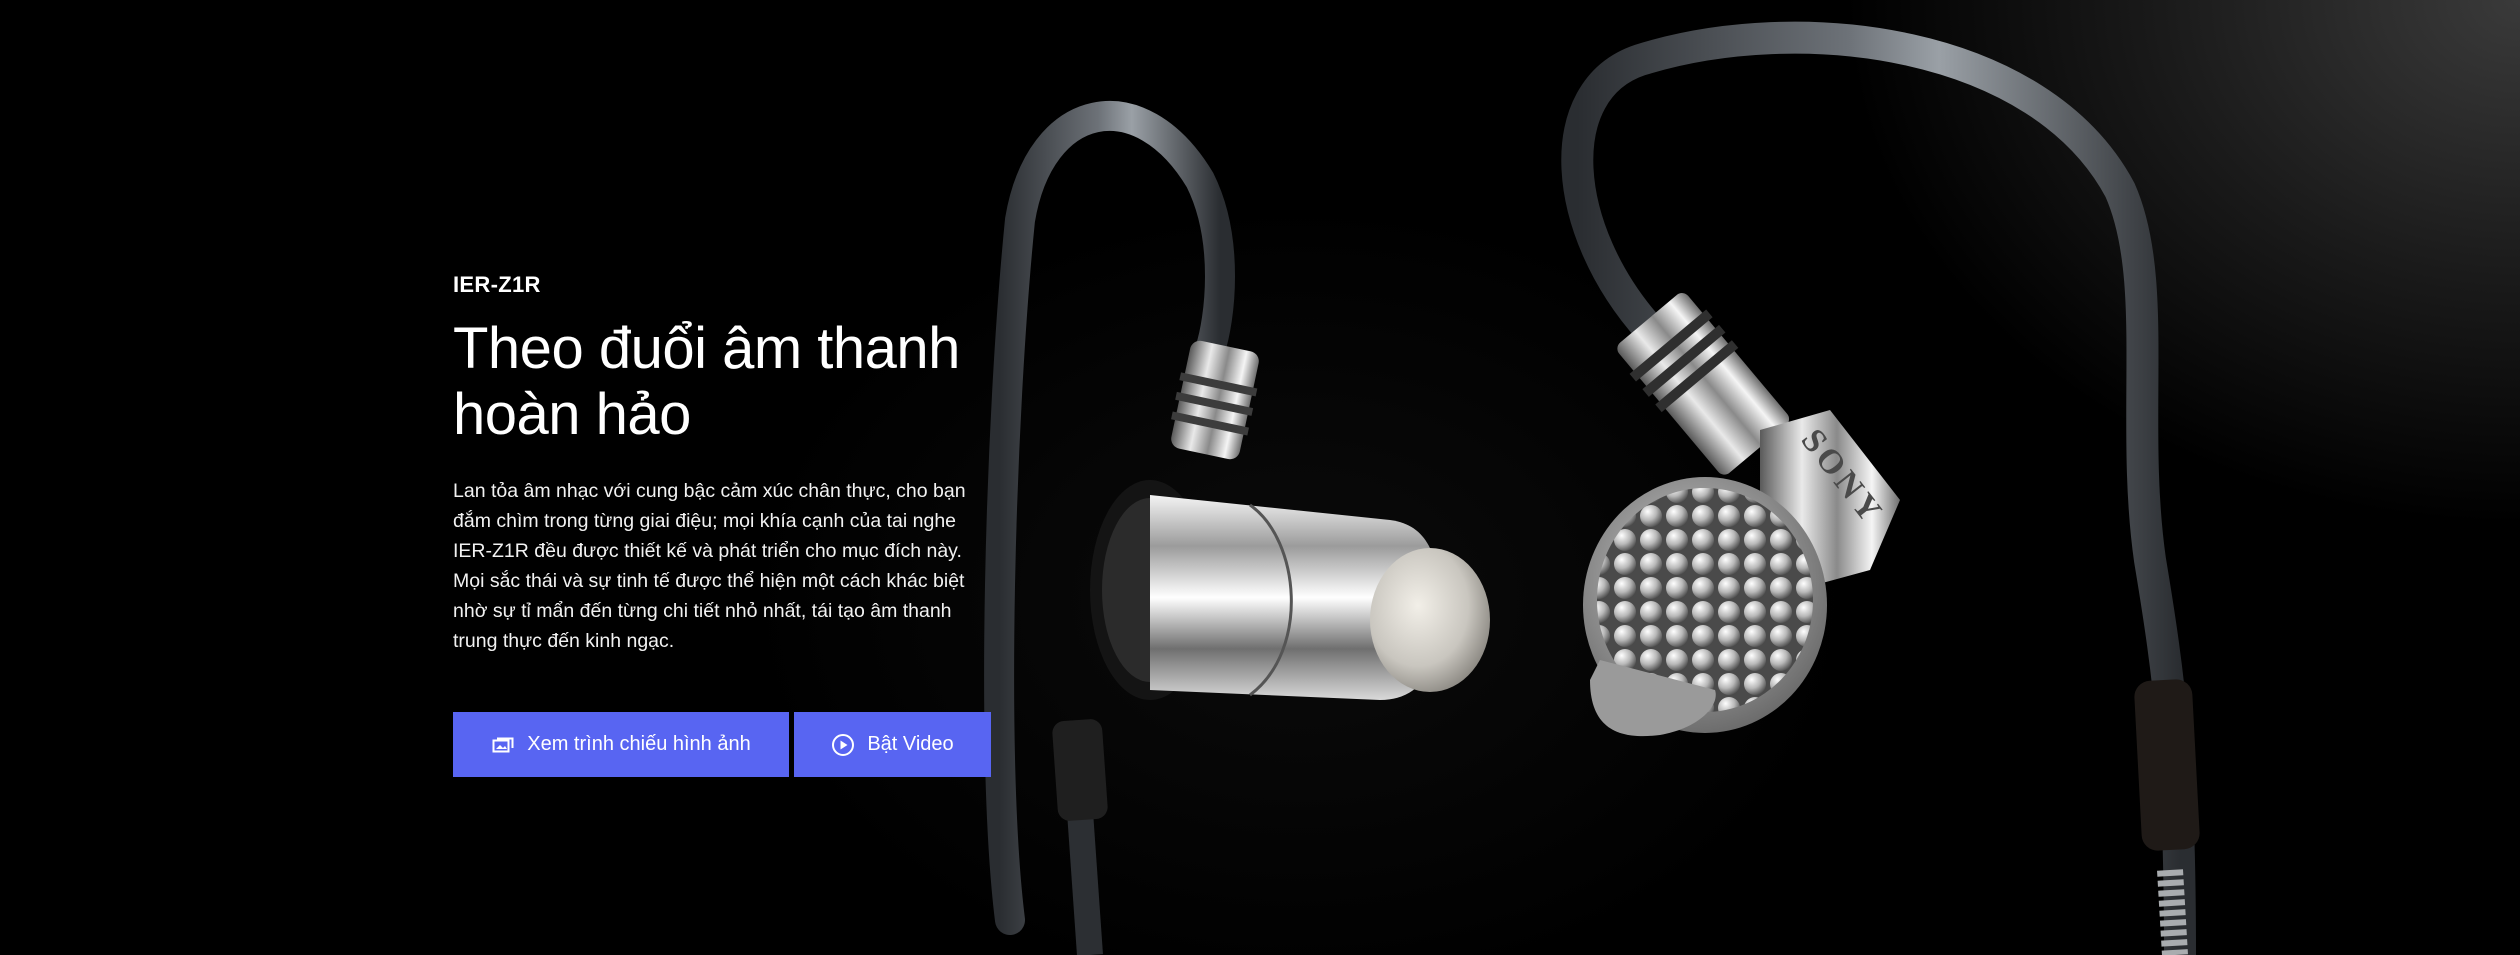 The height and width of the screenshot is (955, 2520). Describe the element at coordinates (910, 744) in the screenshot. I see `play-video-label: Bật Video` at that location.